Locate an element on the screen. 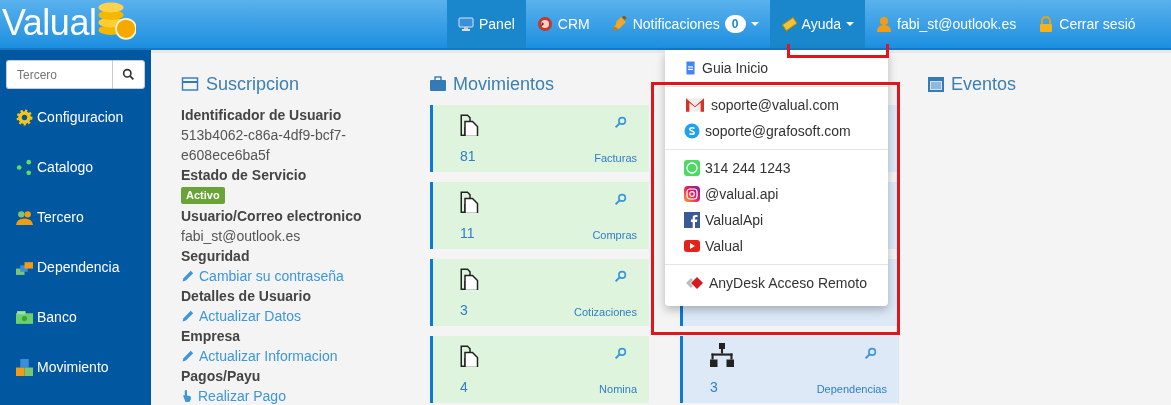 Image resolution: width=1171 pixels, height=405 pixels. brand-logo: Valual is located at coordinates (49, 23).